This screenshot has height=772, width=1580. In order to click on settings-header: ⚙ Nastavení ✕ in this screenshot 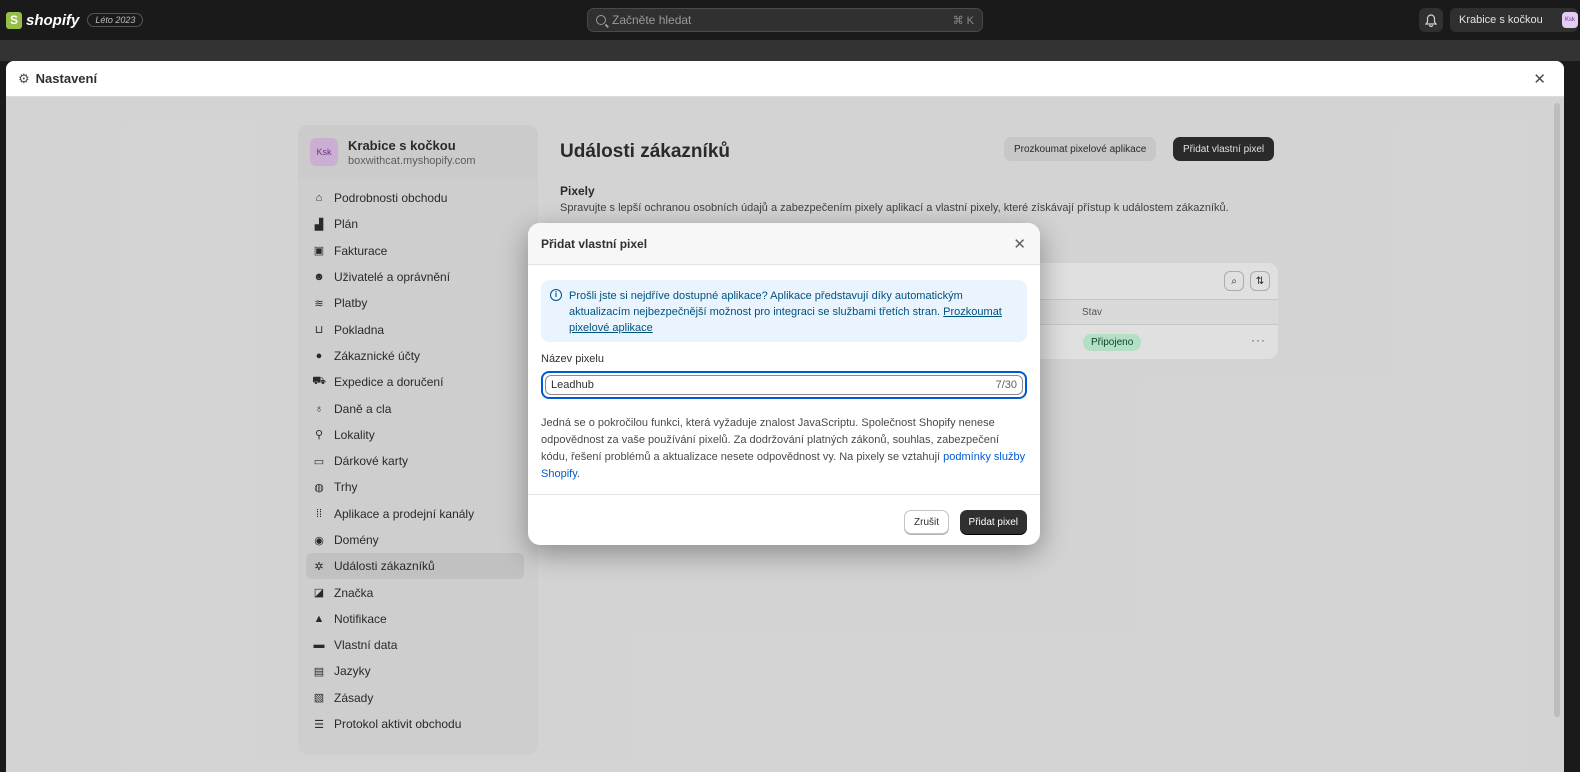, I will do `click(785, 79)`.